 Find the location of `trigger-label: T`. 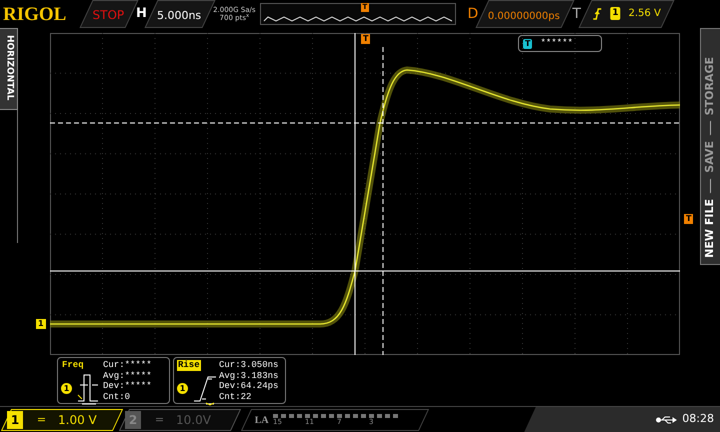

trigger-label: T is located at coordinates (576, 14).